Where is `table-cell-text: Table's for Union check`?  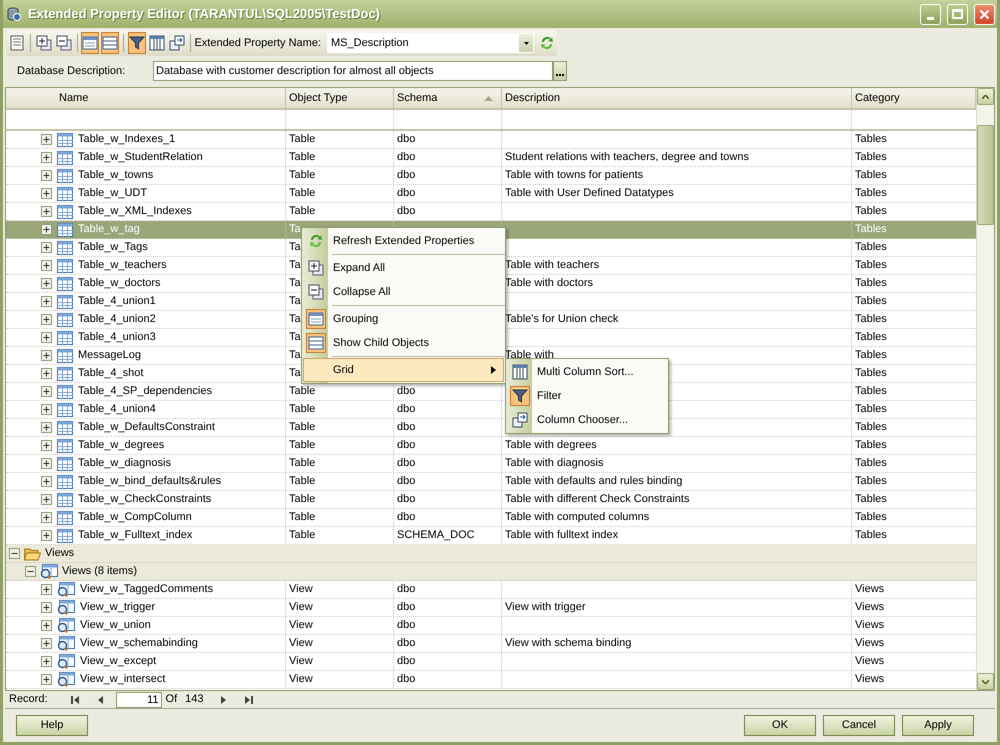
table-cell-text: Table's for Union check is located at coordinates (561, 320).